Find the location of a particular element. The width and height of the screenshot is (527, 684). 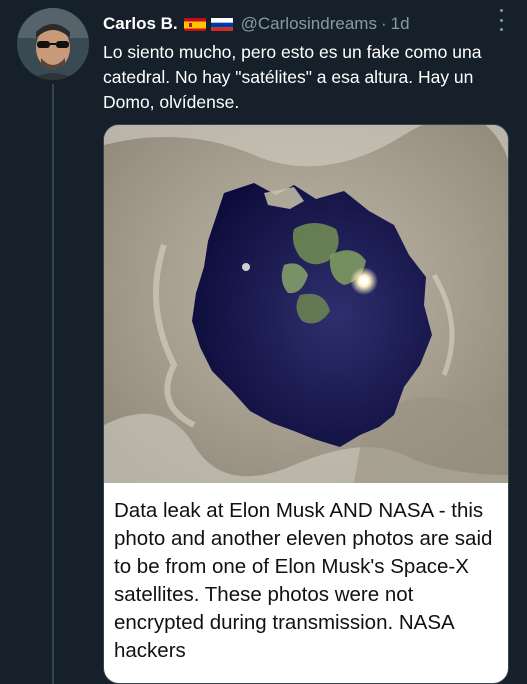

spain-flag-icon is located at coordinates (194, 24).